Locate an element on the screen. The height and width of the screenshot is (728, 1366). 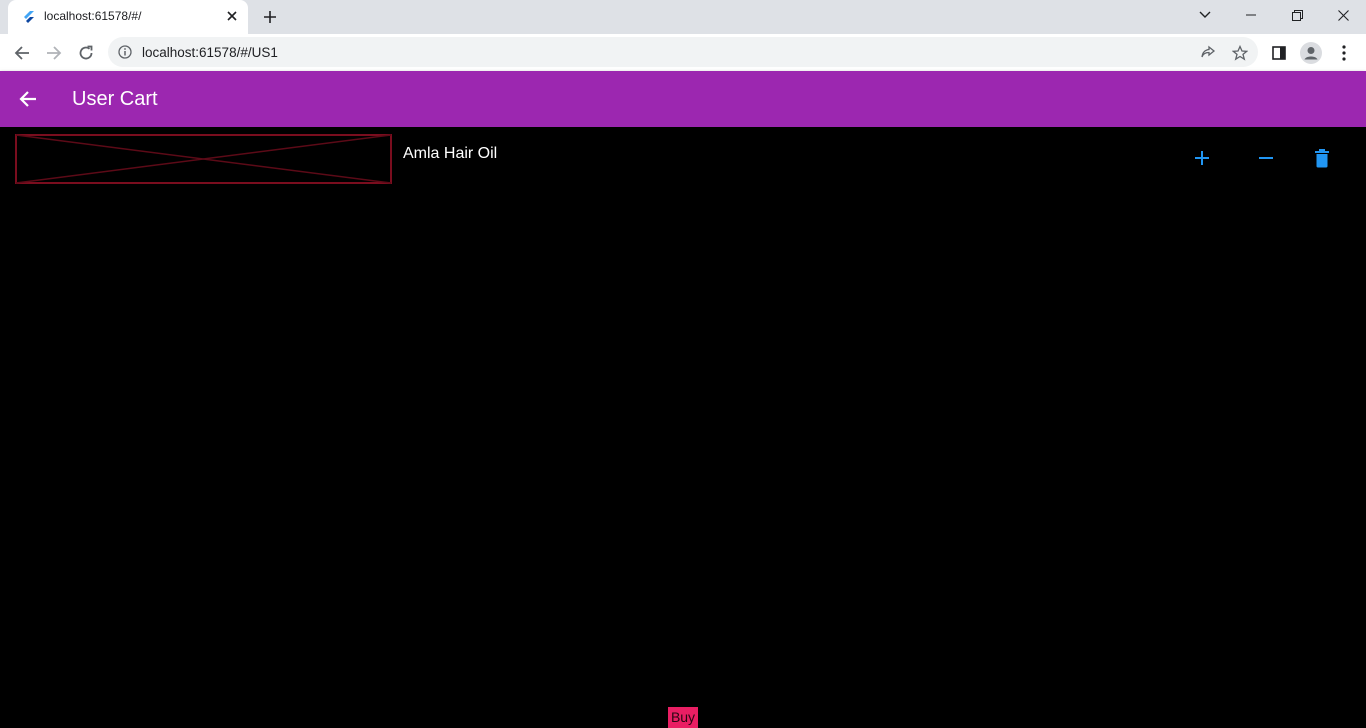
close-window-icon is located at coordinates (1343, 15).